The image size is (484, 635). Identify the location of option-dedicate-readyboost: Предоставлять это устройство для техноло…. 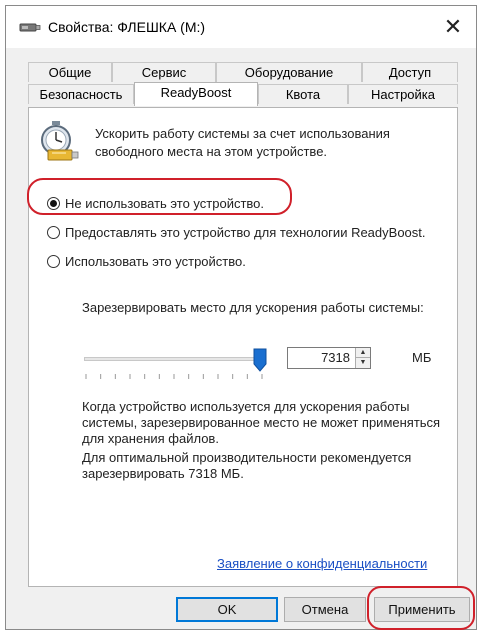
(236, 232).